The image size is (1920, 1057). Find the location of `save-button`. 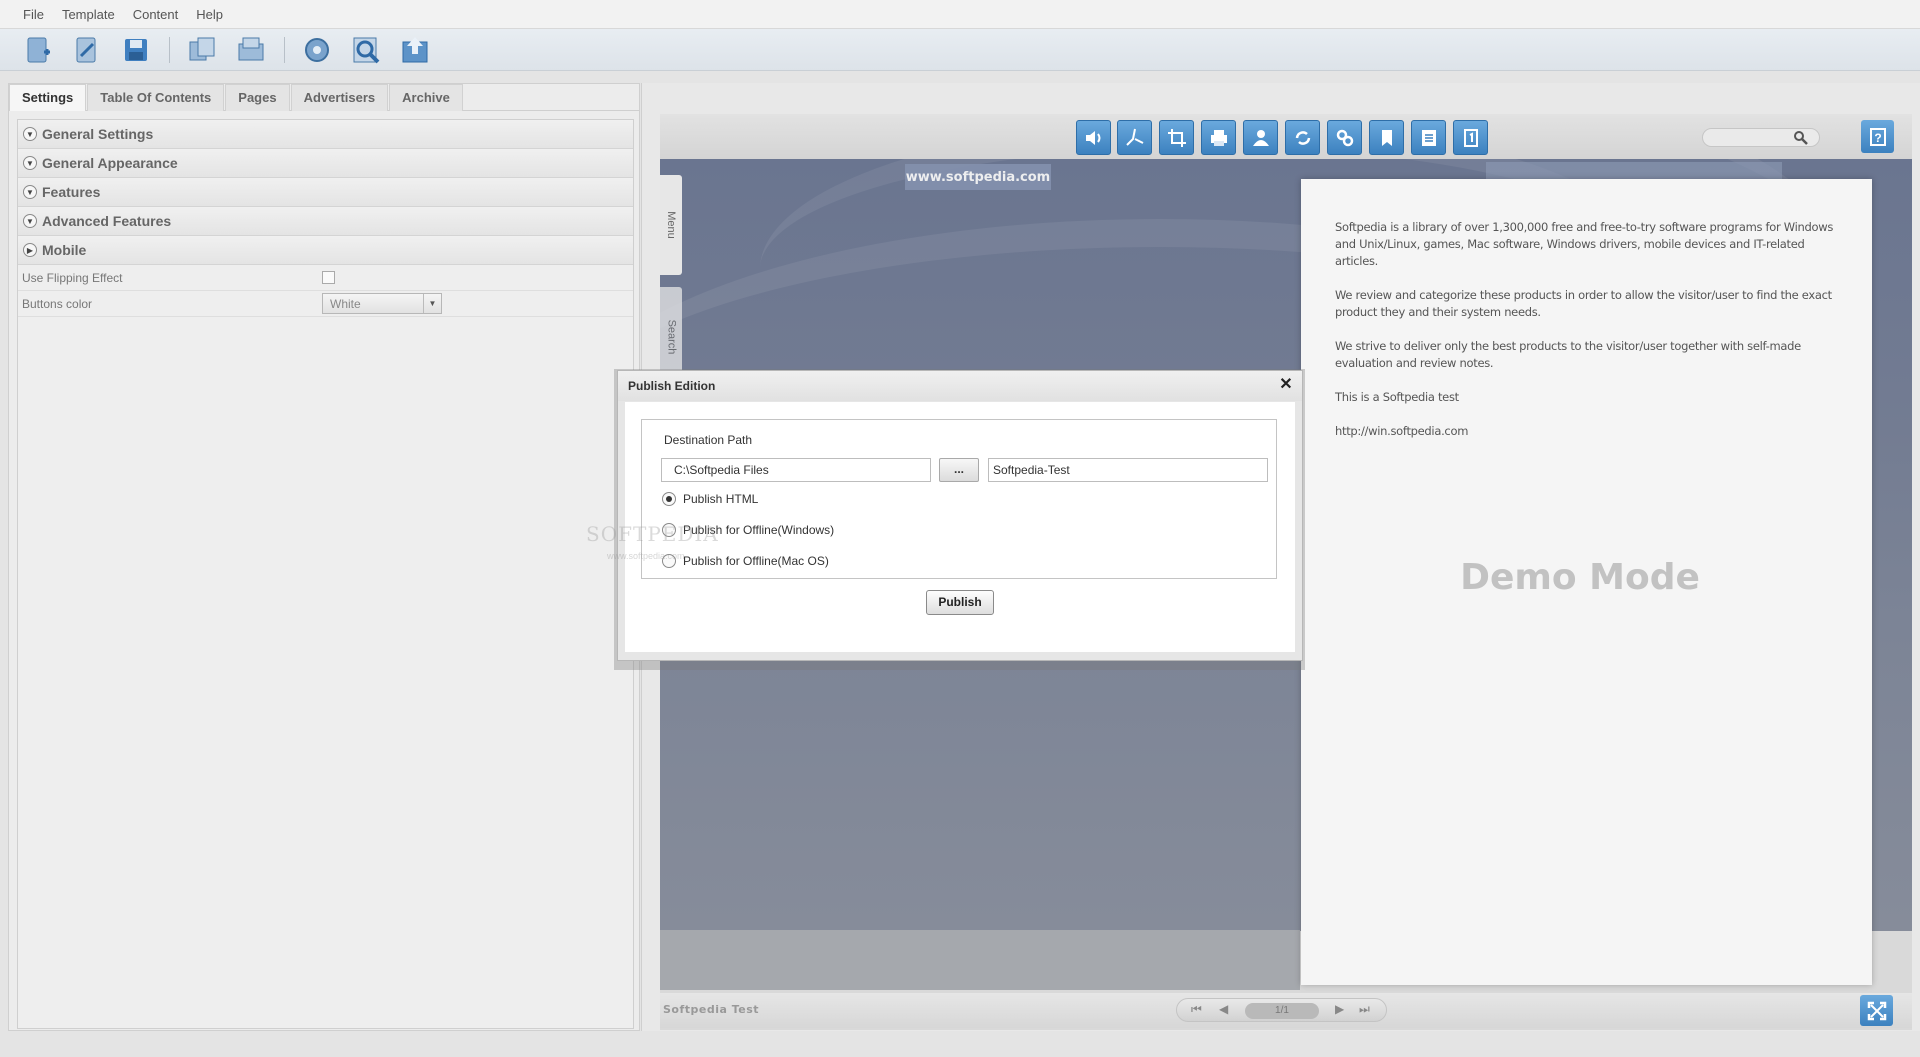

save-button is located at coordinates (136, 50).